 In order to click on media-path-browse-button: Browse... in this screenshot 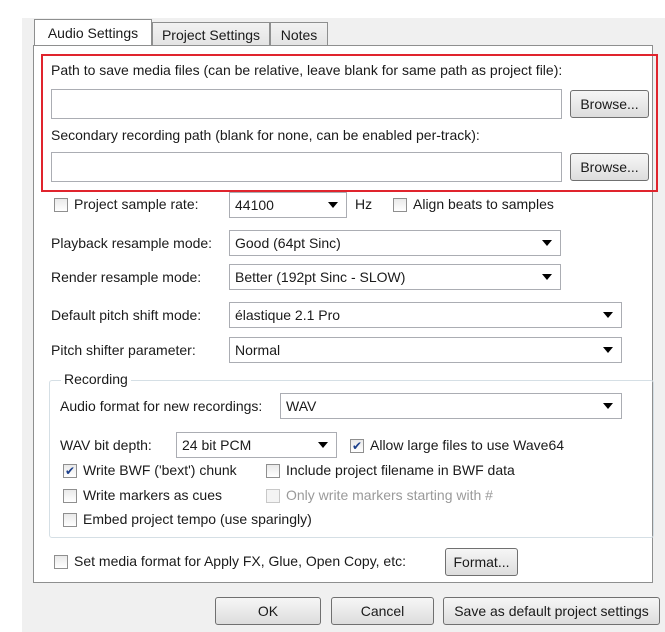, I will do `click(609, 104)`.